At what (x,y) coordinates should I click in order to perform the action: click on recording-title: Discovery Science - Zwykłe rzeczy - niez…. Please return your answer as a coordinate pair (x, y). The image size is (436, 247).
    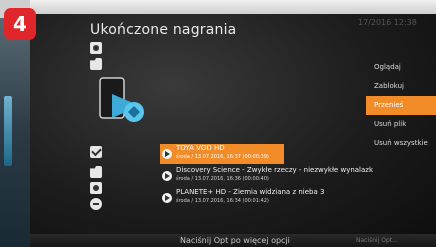
    Looking at the image, I should click on (275, 170).